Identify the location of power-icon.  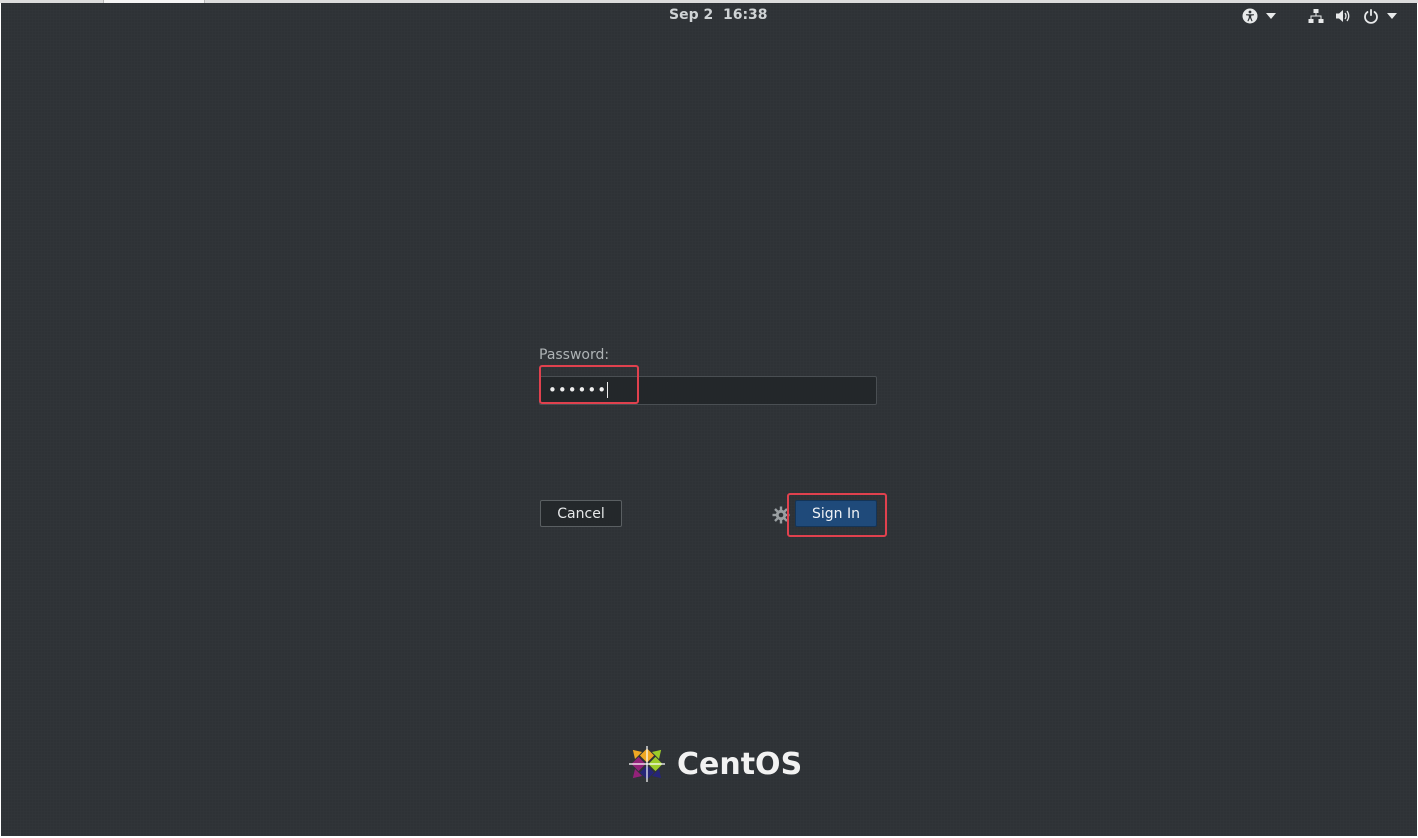
(1371, 16).